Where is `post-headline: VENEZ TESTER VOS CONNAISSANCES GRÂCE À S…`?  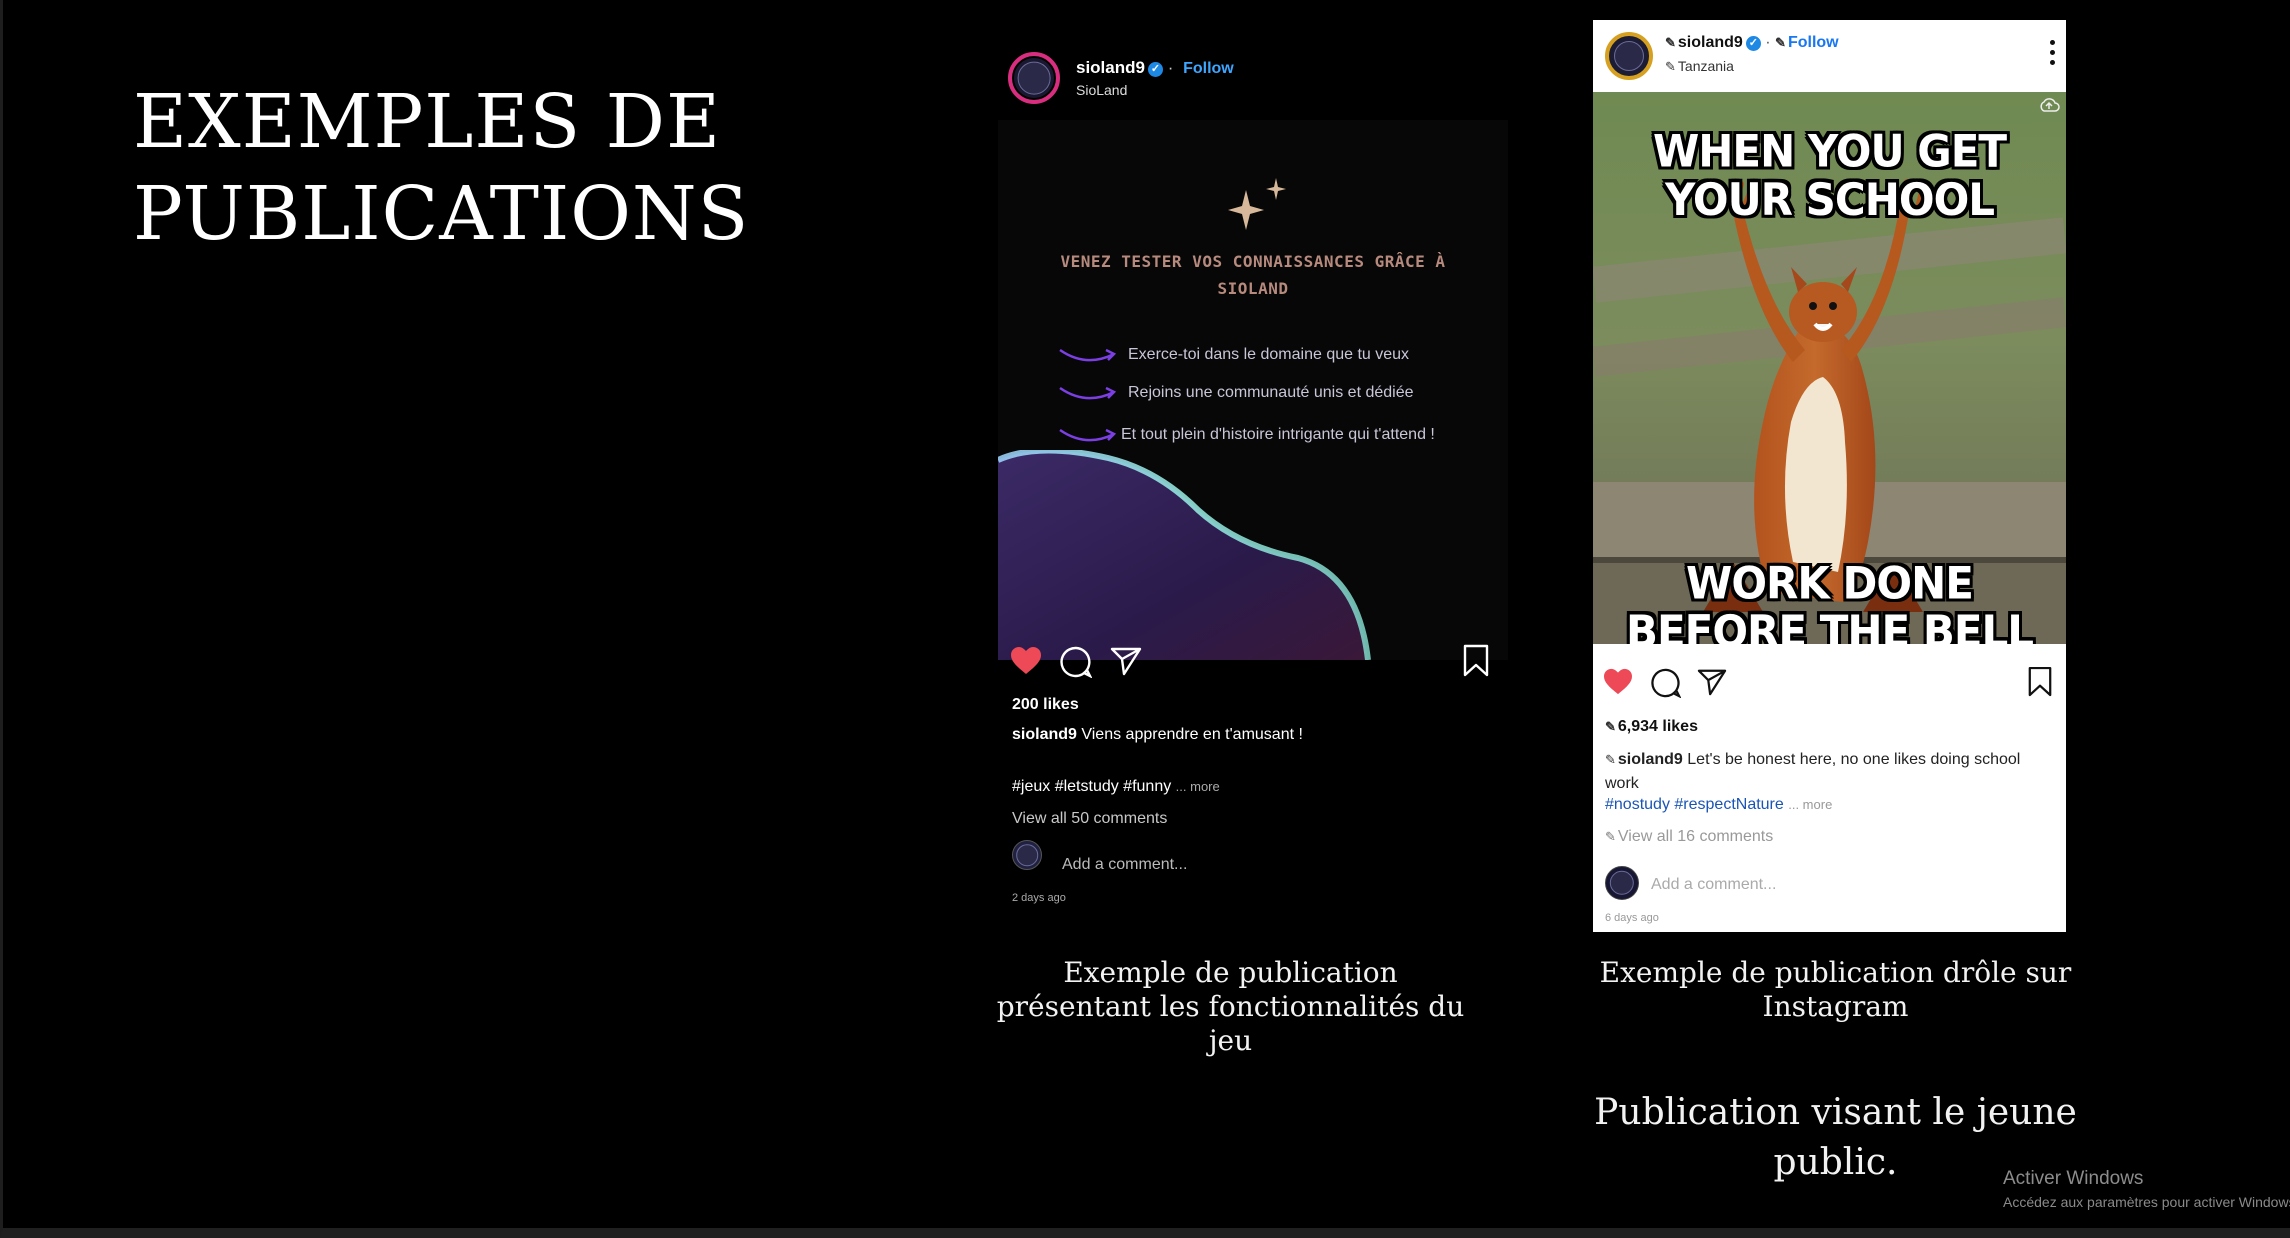
post-headline: VENEZ TESTER VOS CONNAISSANCES GRÂCE À S… is located at coordinates (1253, 275).